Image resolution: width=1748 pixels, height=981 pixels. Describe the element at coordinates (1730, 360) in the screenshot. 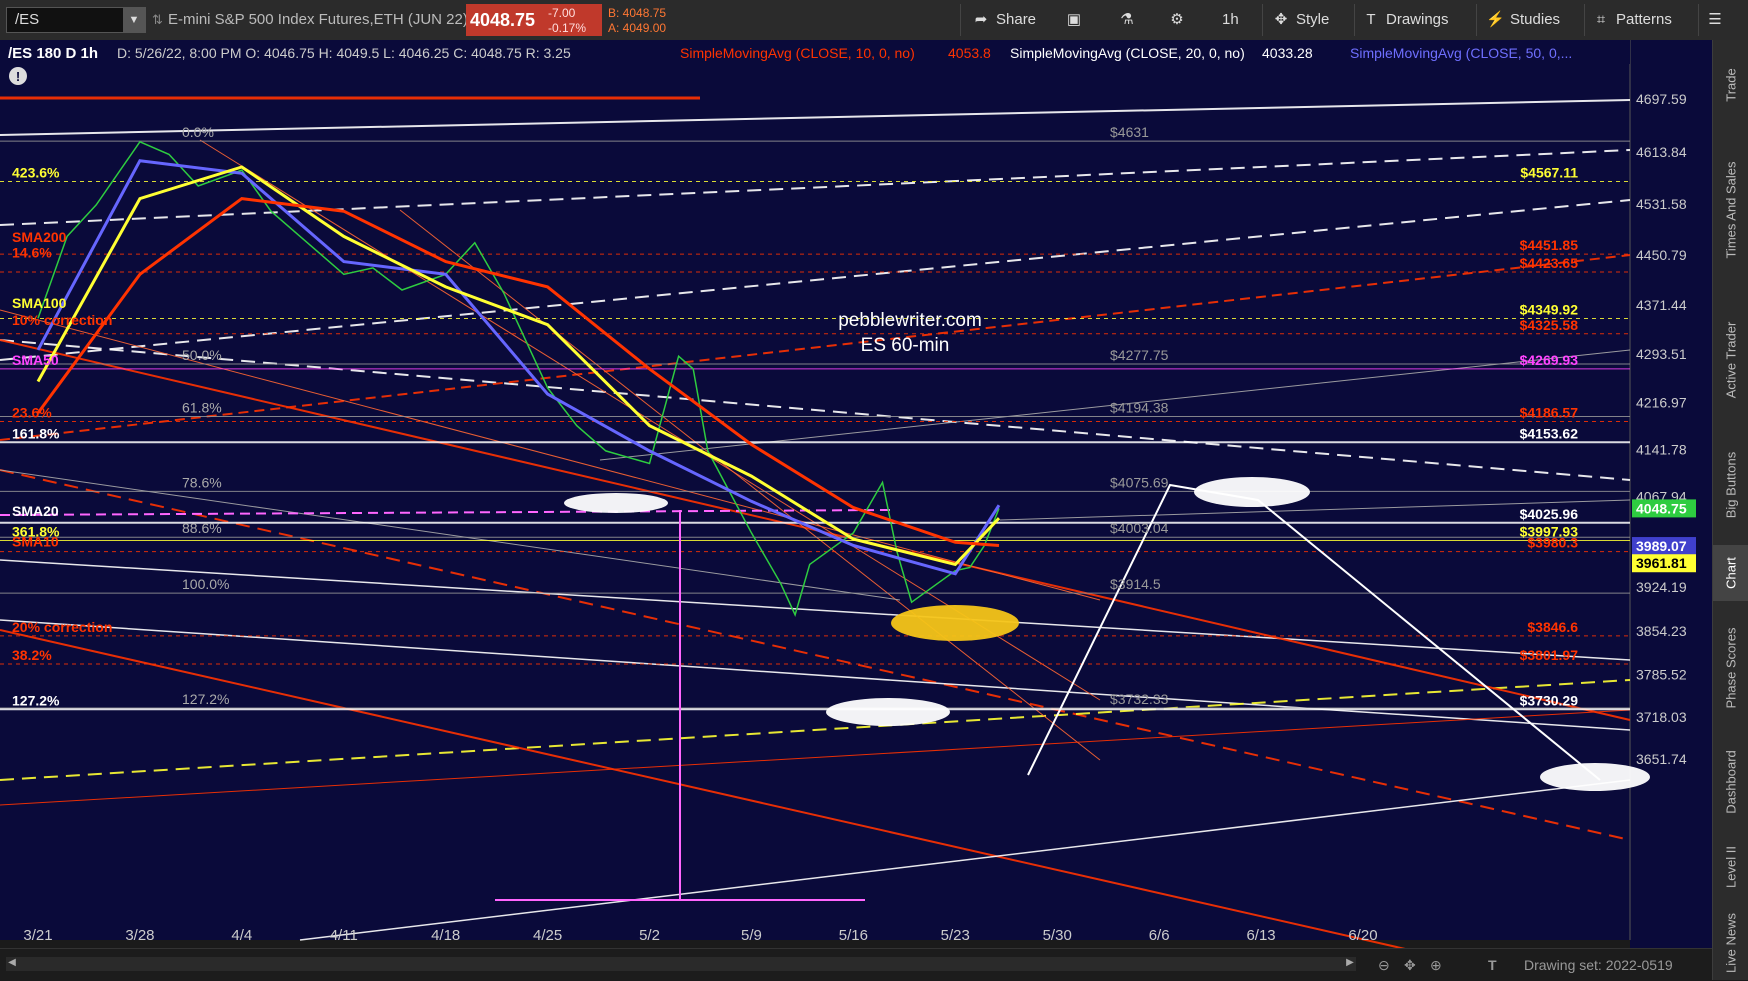

I see `tab-active-trader: Active Trader` at that location.